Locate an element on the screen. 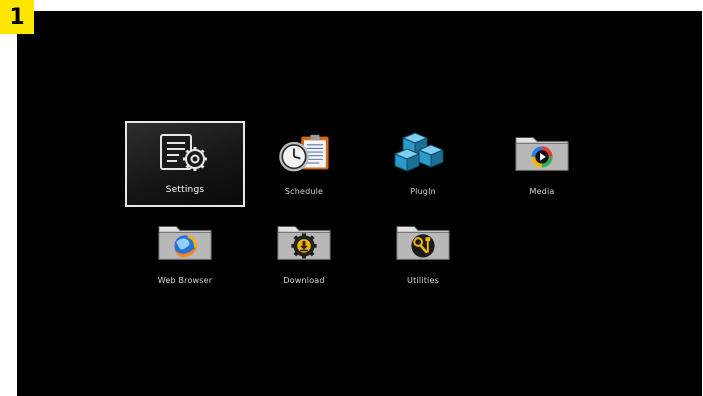 The image size is (703, 396). plugin-icon is located at coordinates (423, 153).